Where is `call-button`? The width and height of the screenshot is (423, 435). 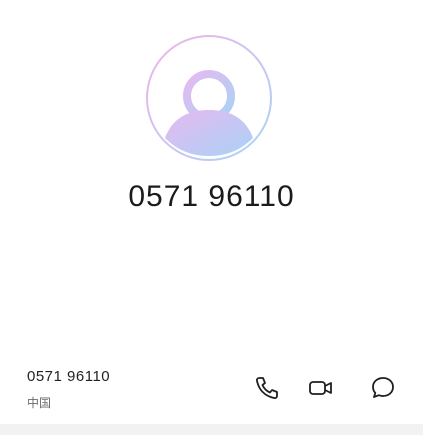 call-button is located at coordinates (267, 388).